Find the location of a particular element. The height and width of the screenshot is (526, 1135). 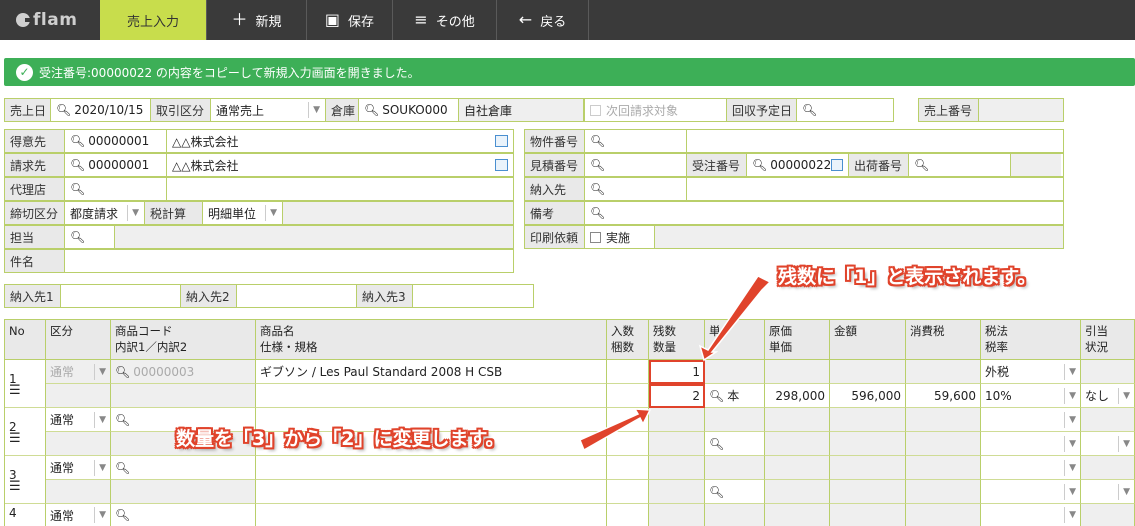

collection-date-field: 🔍︎ is located at coordinates (845, 110).